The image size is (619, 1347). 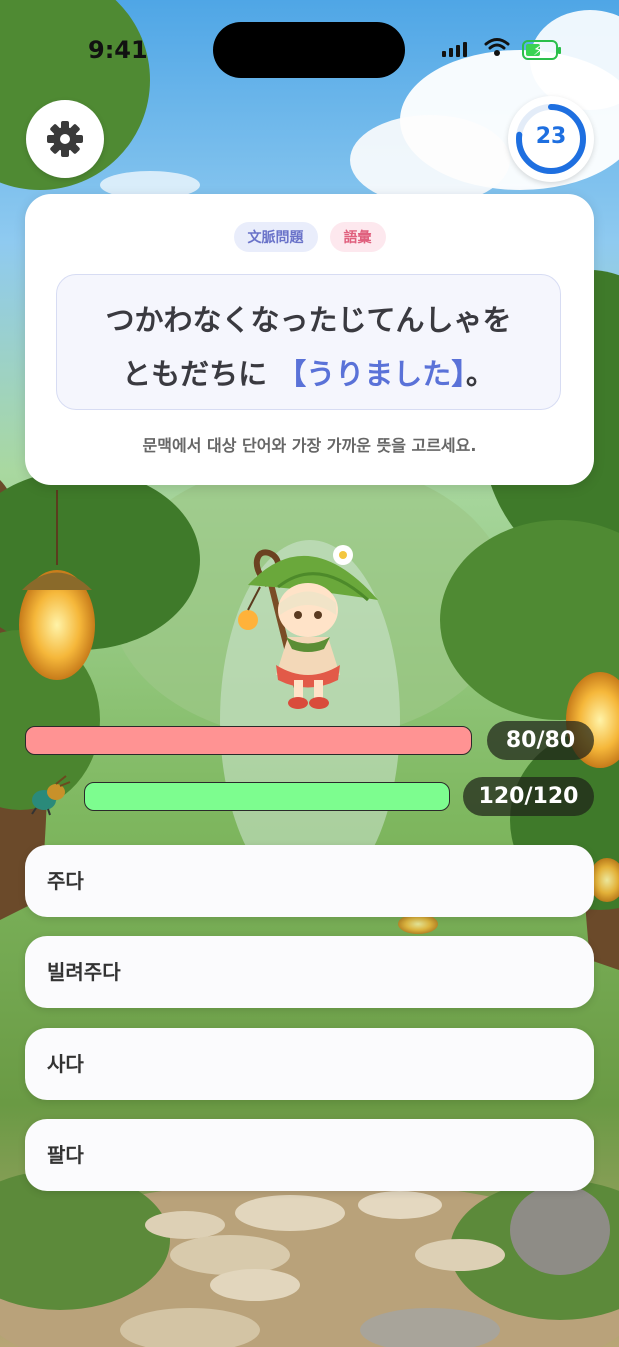 I want to click on tag-context: 文脈問題, so click(x=275, y=237).